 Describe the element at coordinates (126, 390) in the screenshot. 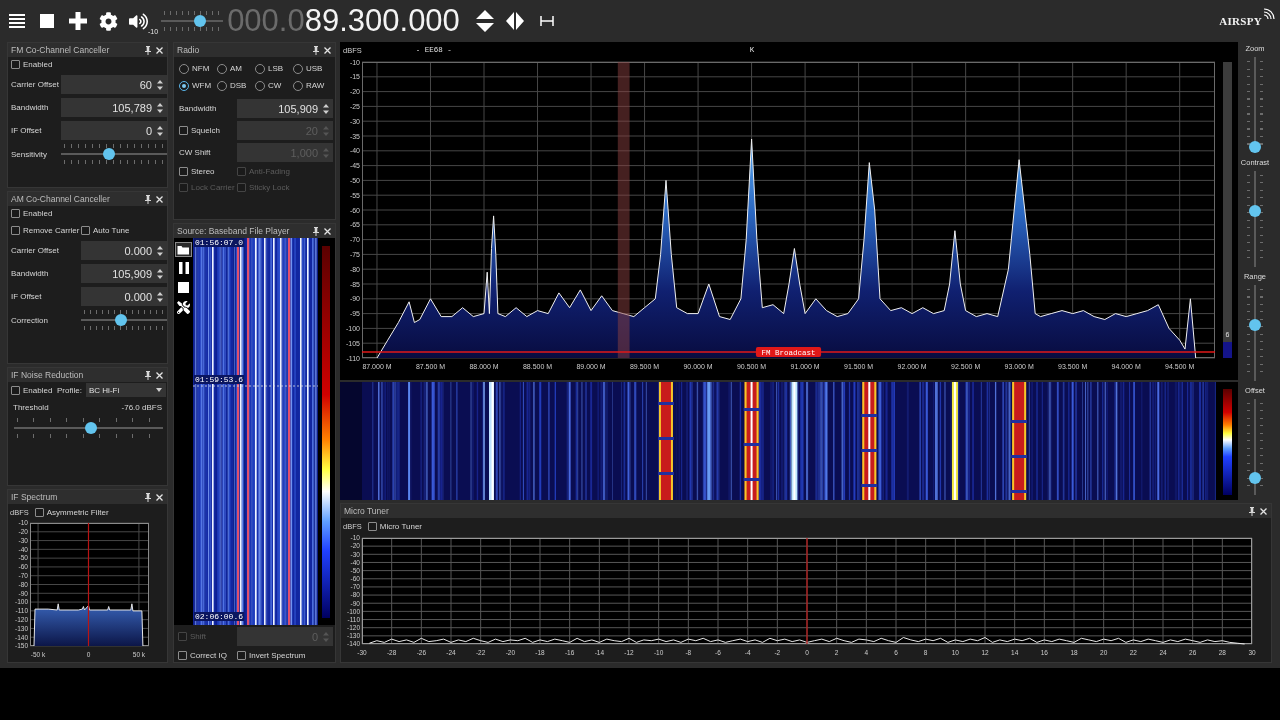

I see `dropdown-field: BC Hi-Fi` at that location.